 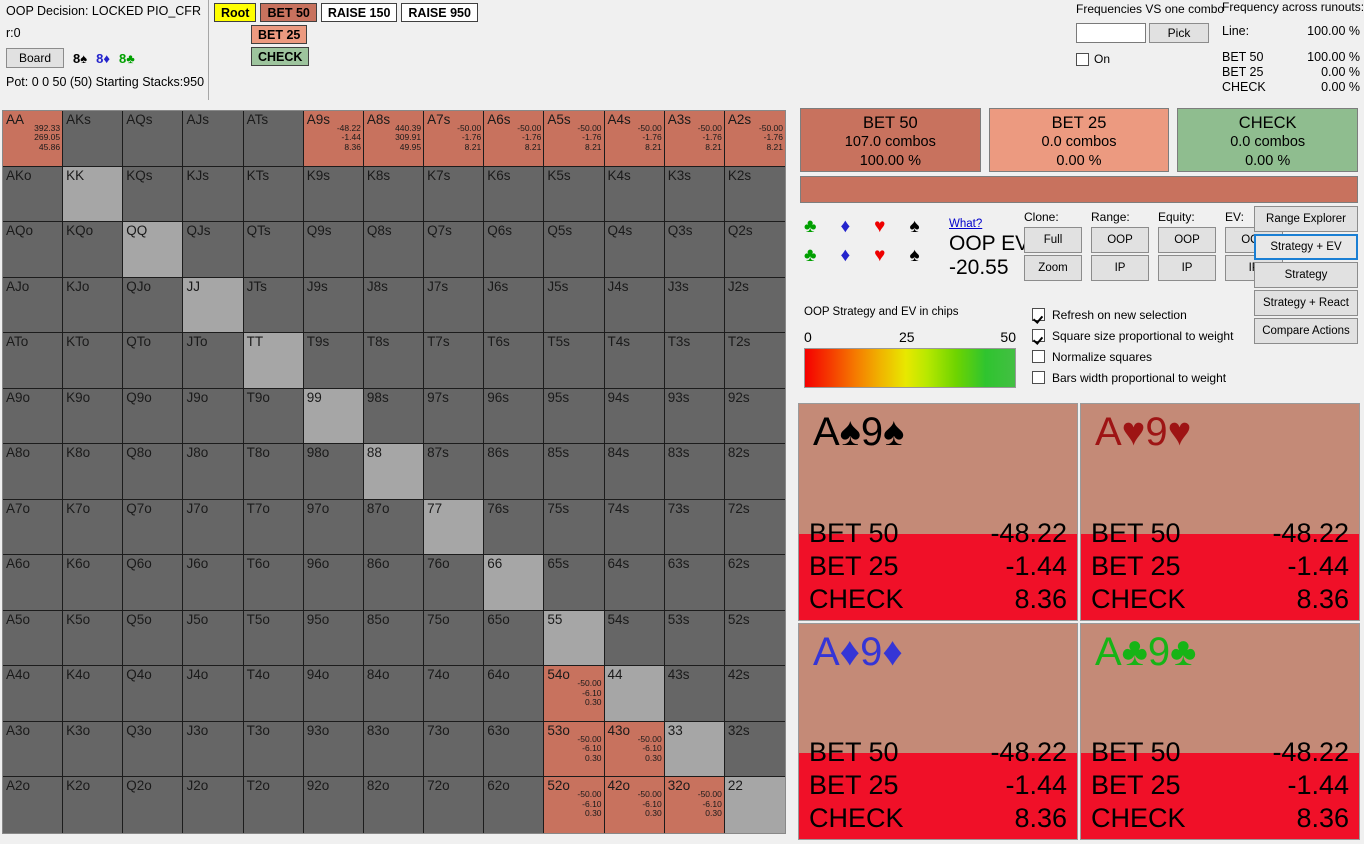 What do you see at coordinates (153, 638) in the screenshot?
I see `matrix-cell-Q5o: Q5o` at bounding box center [153, 638].